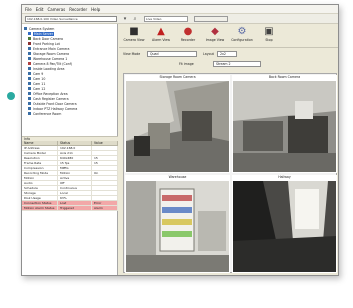  What do you see at coordinates (39, 83) in the screenshot?
I see `tree-item-label: Cam 11` at bounding box center [39, 83].